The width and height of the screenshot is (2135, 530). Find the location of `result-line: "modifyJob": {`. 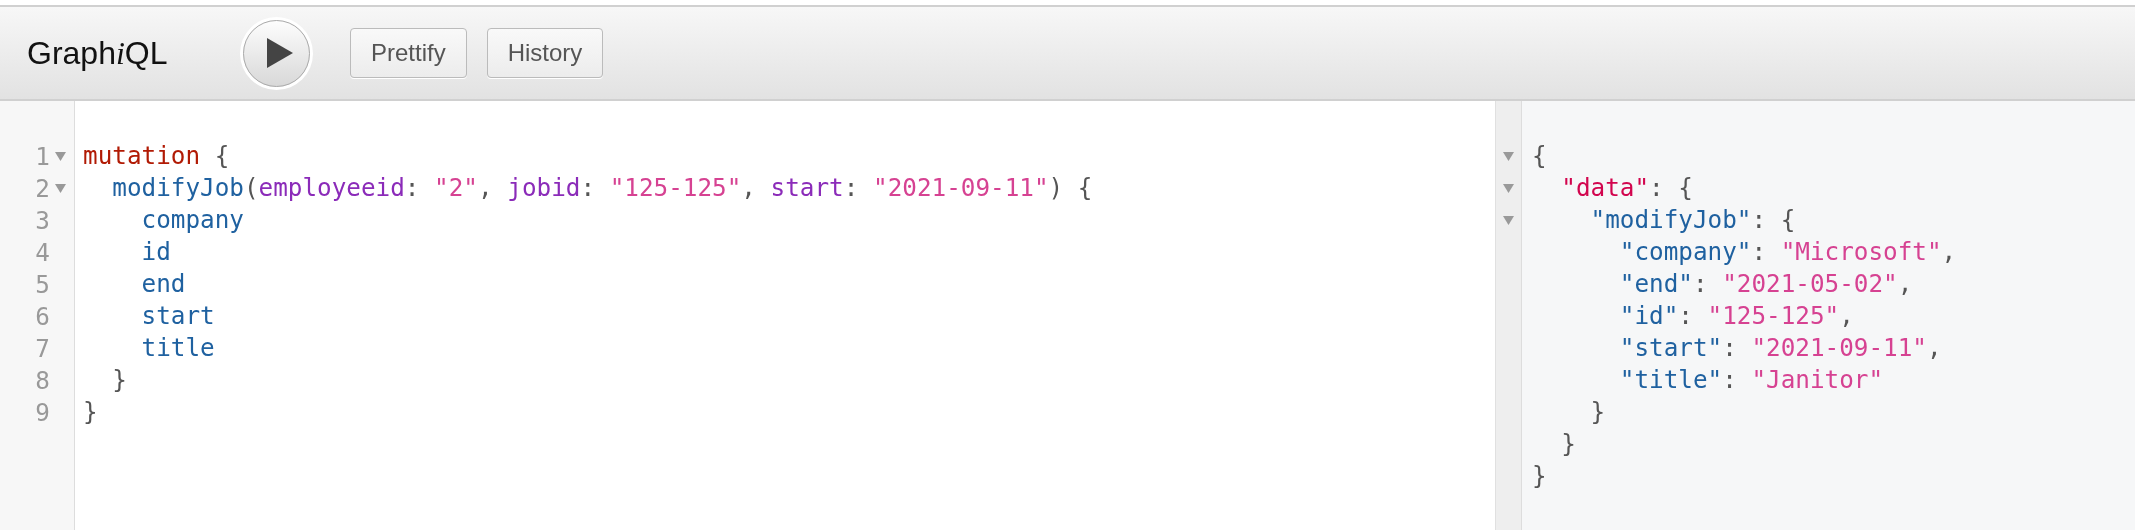

result-line: "modifyJob": { is located at coordinates (1692, 219).